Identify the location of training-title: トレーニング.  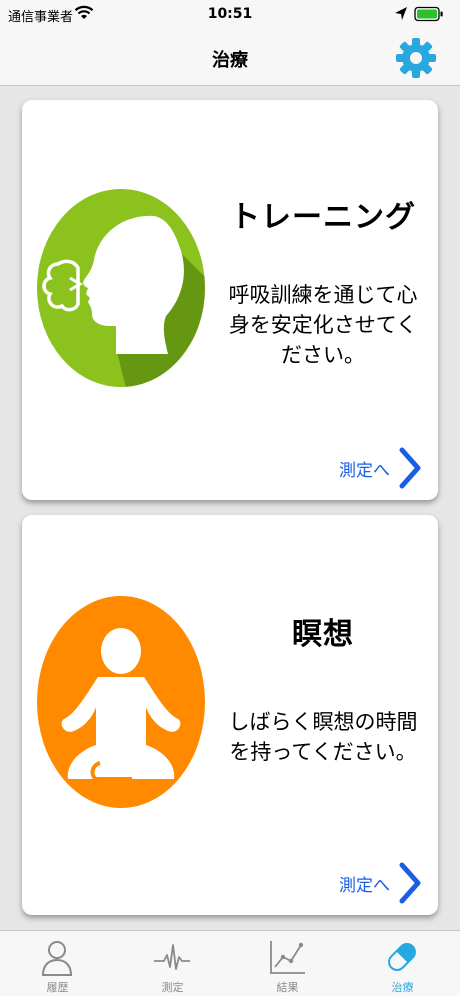
(323, 217).